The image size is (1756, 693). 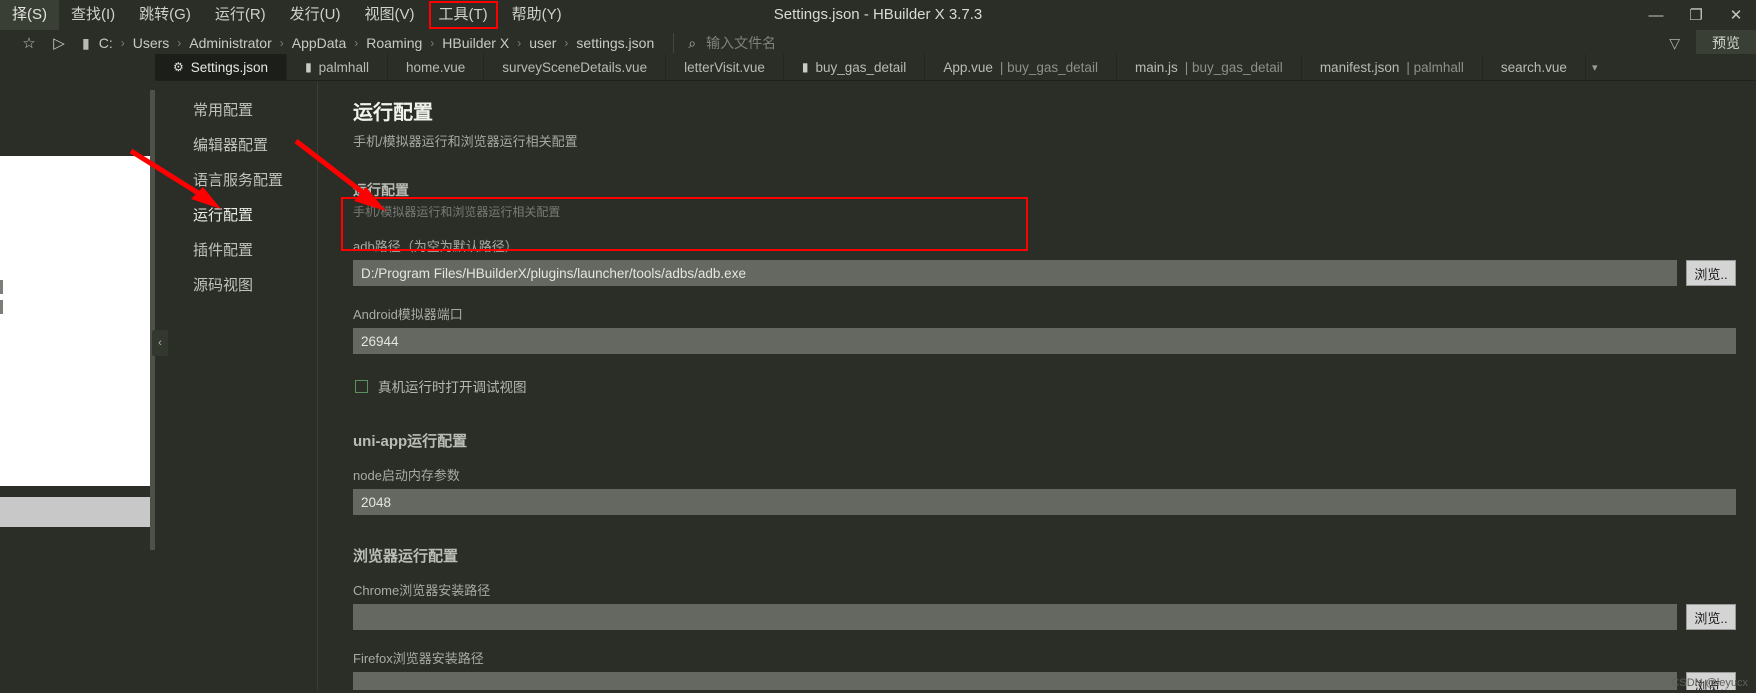 I want to click on menu-item-run: 运行(R), so click(x=240, y=15).